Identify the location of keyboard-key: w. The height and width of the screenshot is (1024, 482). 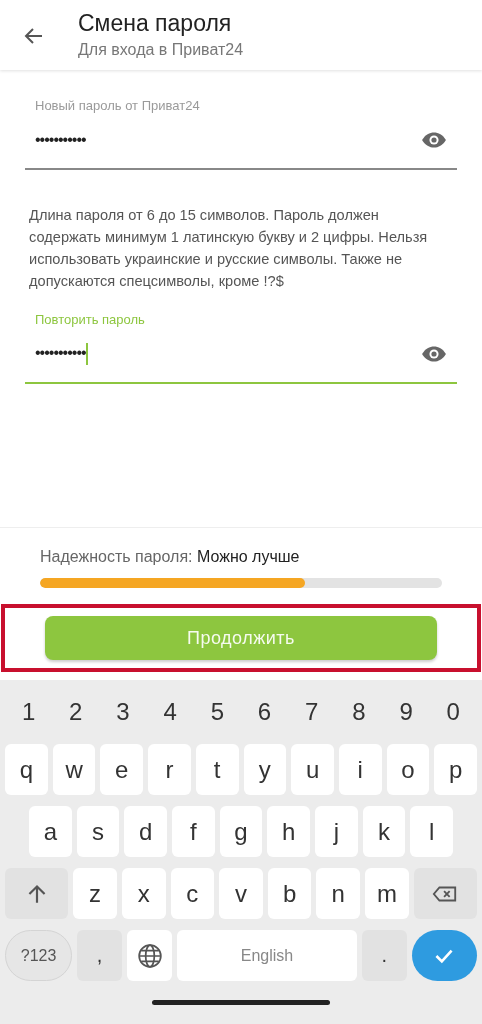
(74, 769).